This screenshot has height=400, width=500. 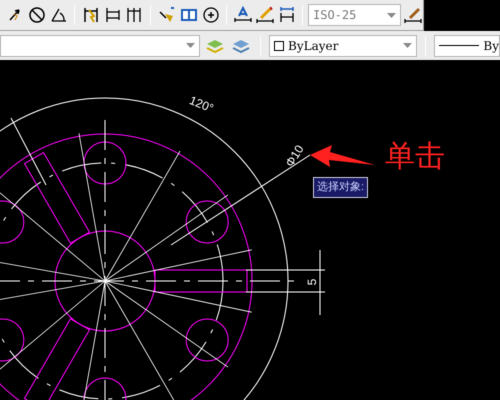 I want to click on color-value: ByLayer, so click(x=313, y=46).